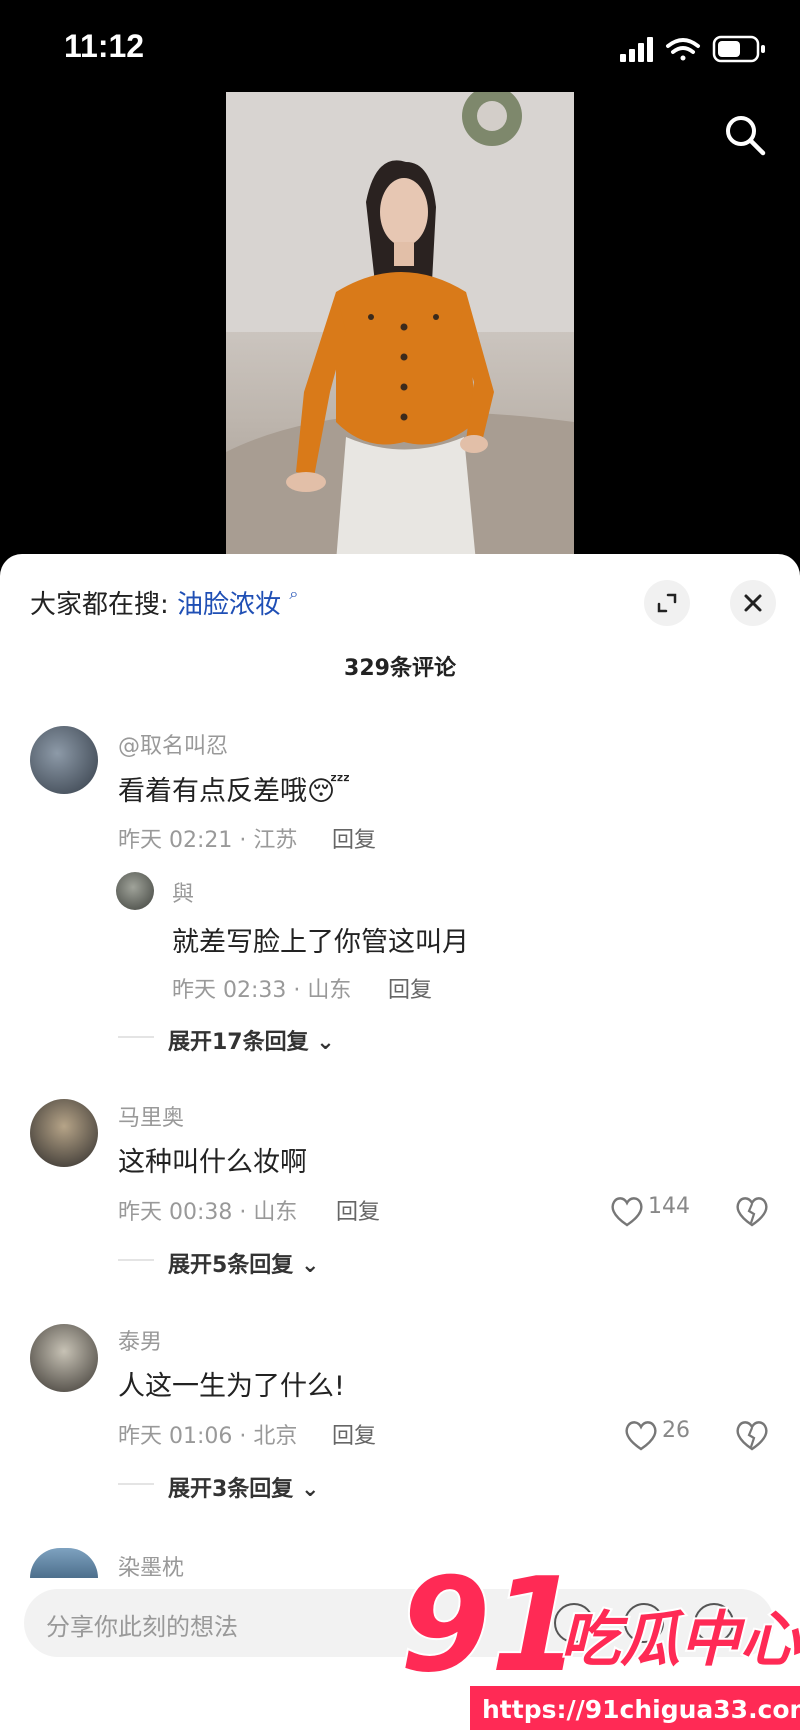  What do you see at coordinates (683, 49) in the screenshot?
I see `wifi-icon` at bounding box center [683, 49].